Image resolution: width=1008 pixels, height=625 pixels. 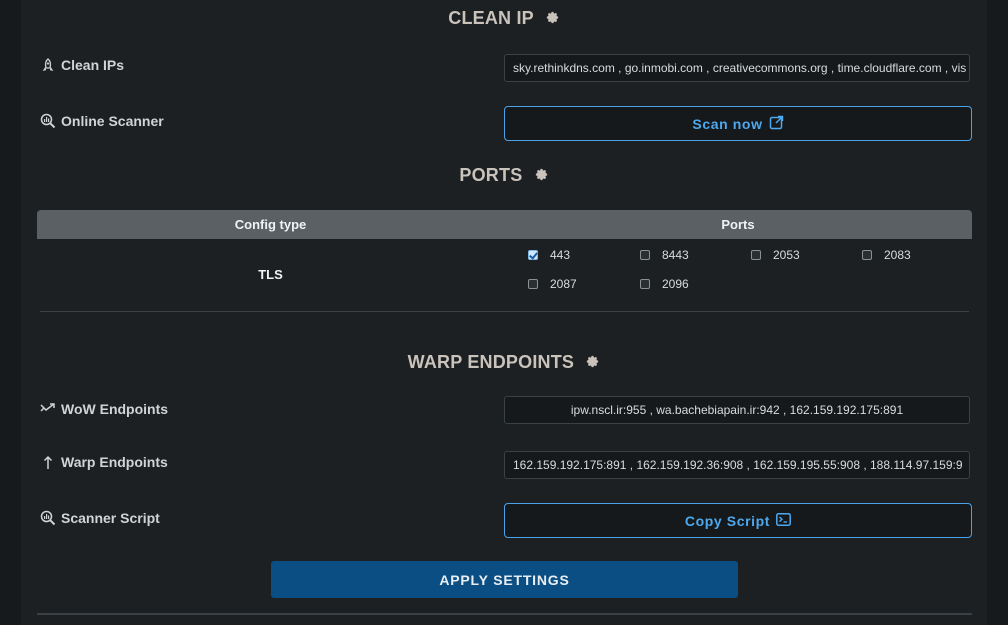 I want to click on port-label: 8443, so click(x=675, y=255).